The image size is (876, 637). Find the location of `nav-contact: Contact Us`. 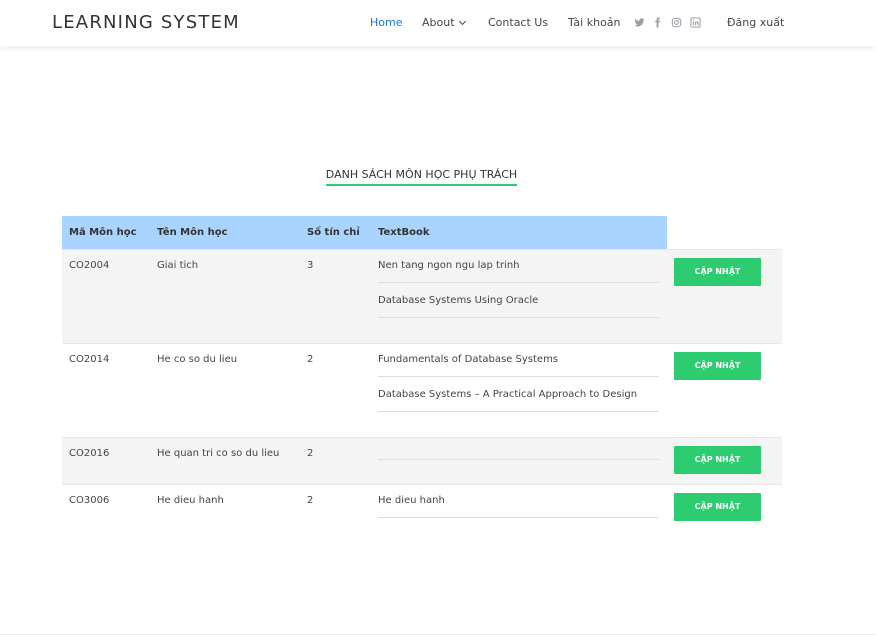

nav-contact: Contact Us is located at coordinates (518, 22).